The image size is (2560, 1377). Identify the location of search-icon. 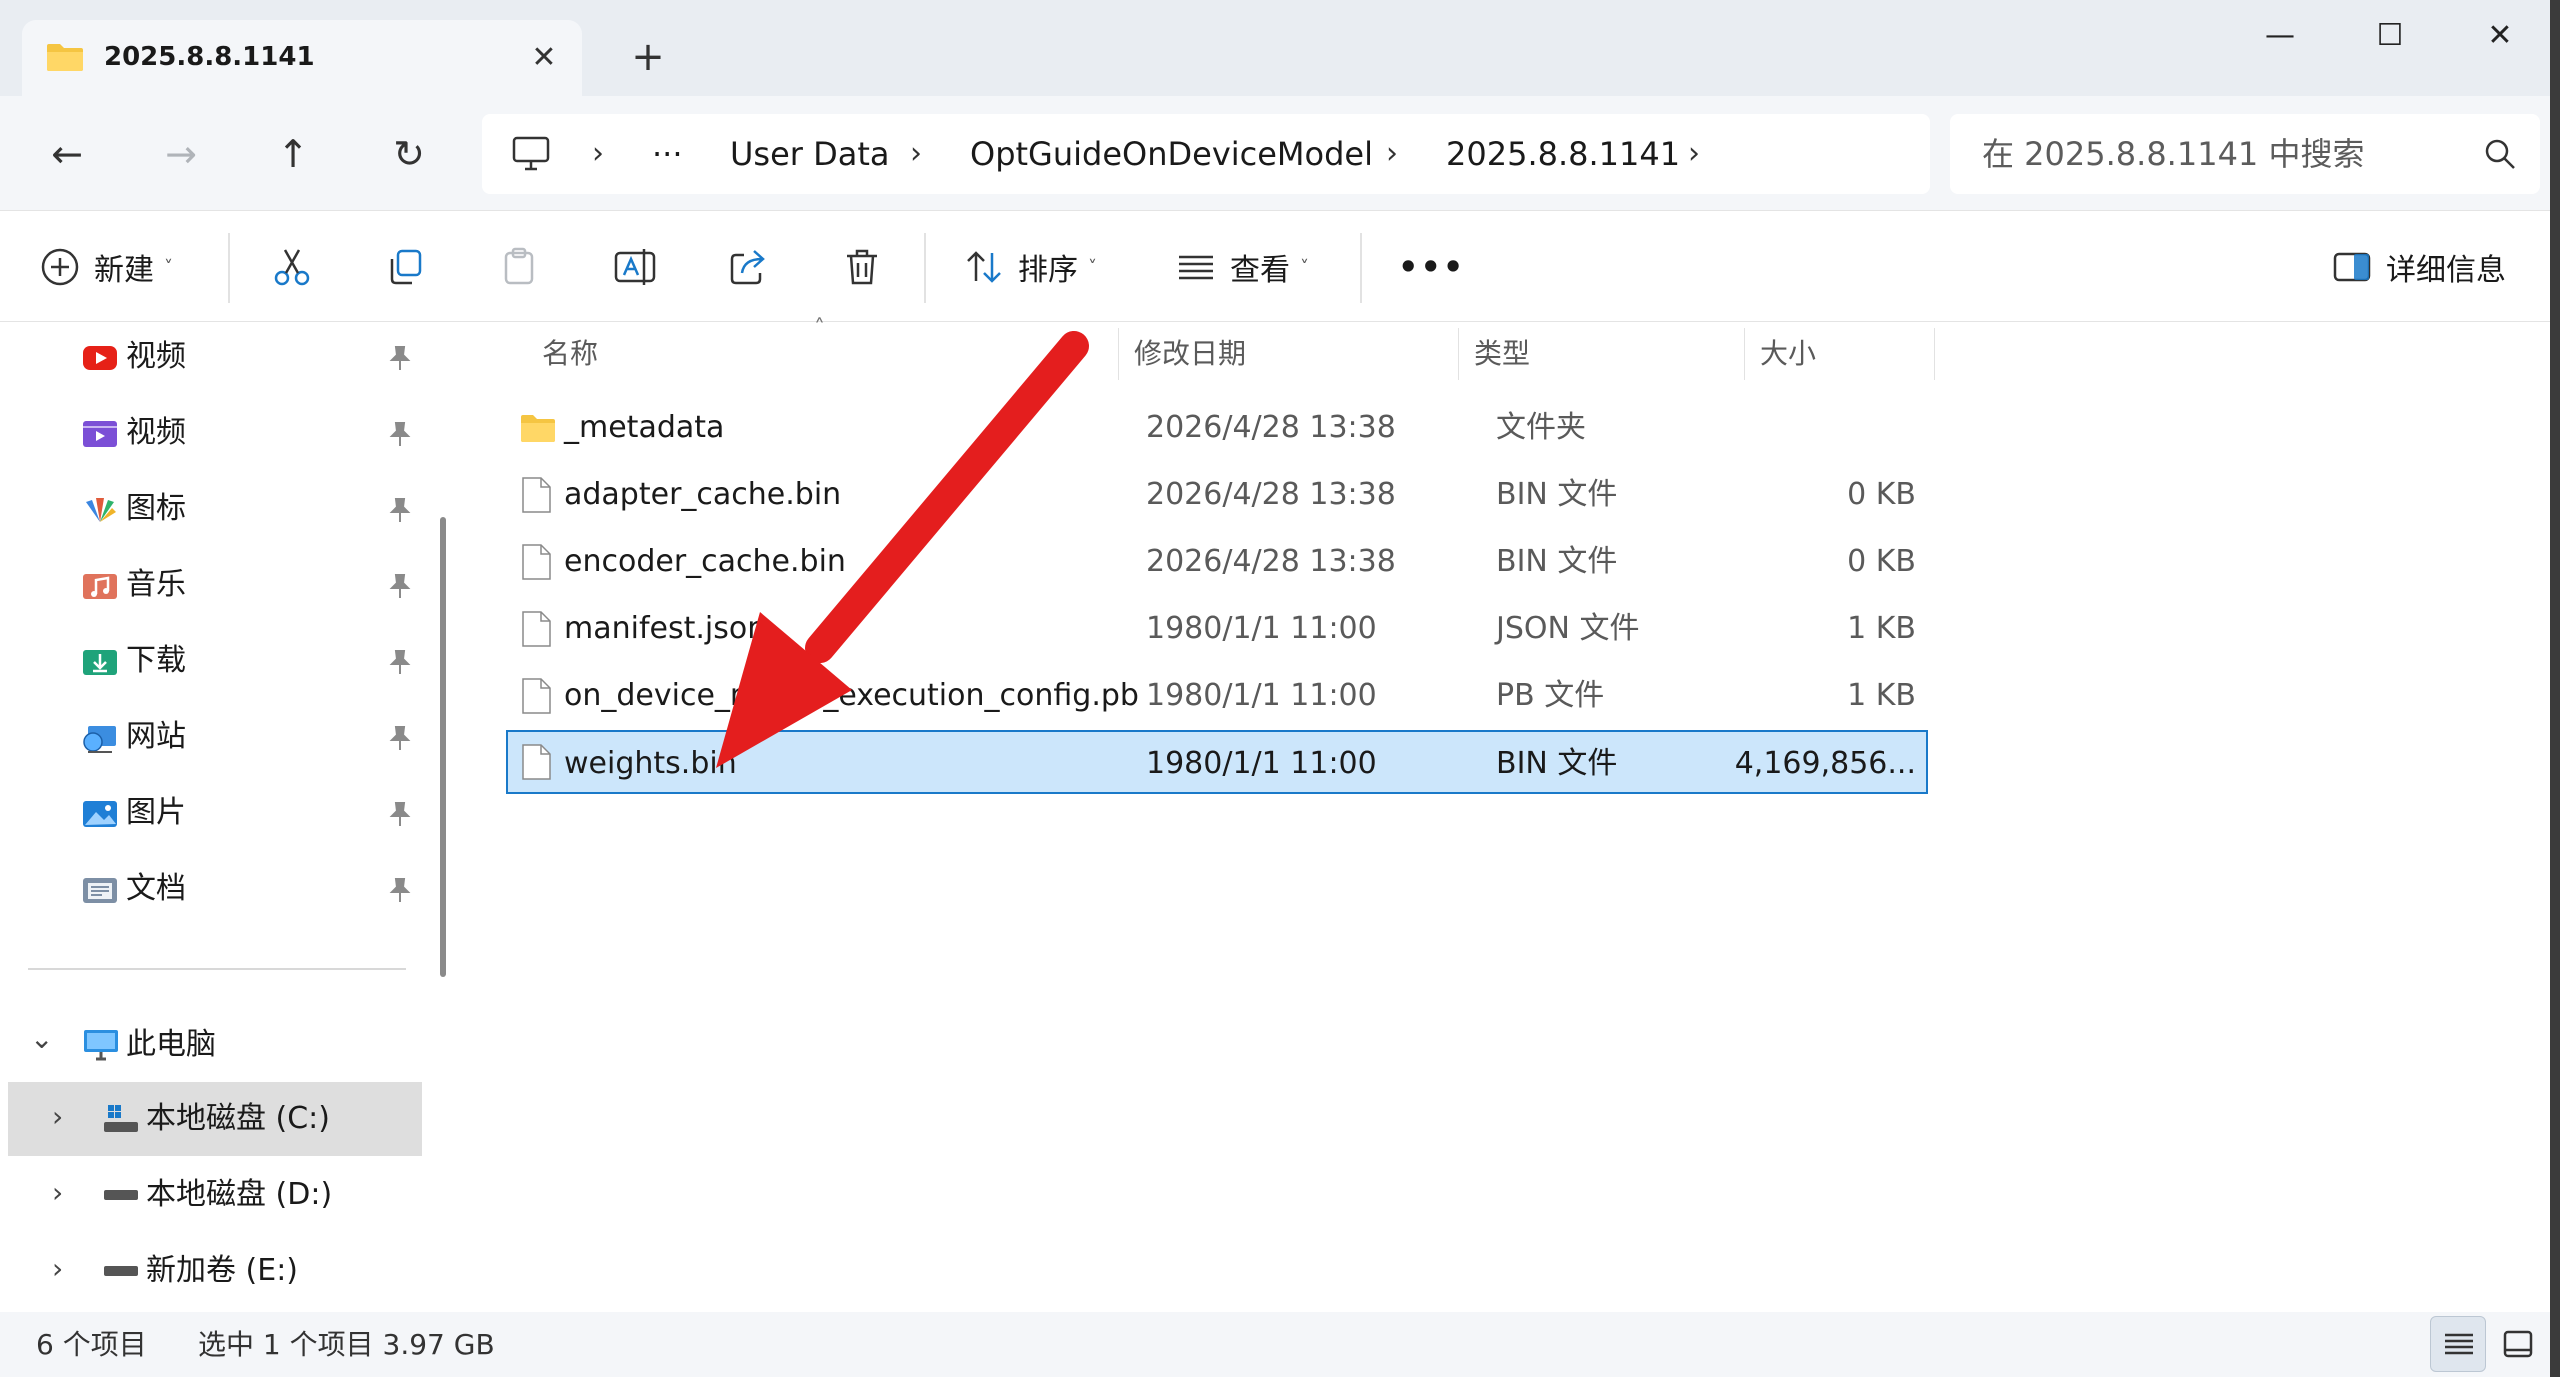
(2500, 154).